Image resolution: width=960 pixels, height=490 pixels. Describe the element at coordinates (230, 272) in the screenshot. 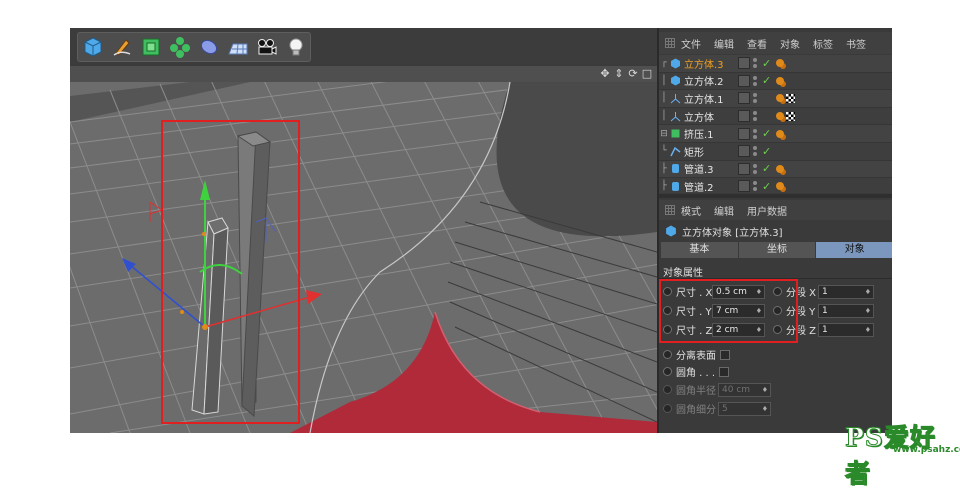

I see `objects-highlight-box` at that location.